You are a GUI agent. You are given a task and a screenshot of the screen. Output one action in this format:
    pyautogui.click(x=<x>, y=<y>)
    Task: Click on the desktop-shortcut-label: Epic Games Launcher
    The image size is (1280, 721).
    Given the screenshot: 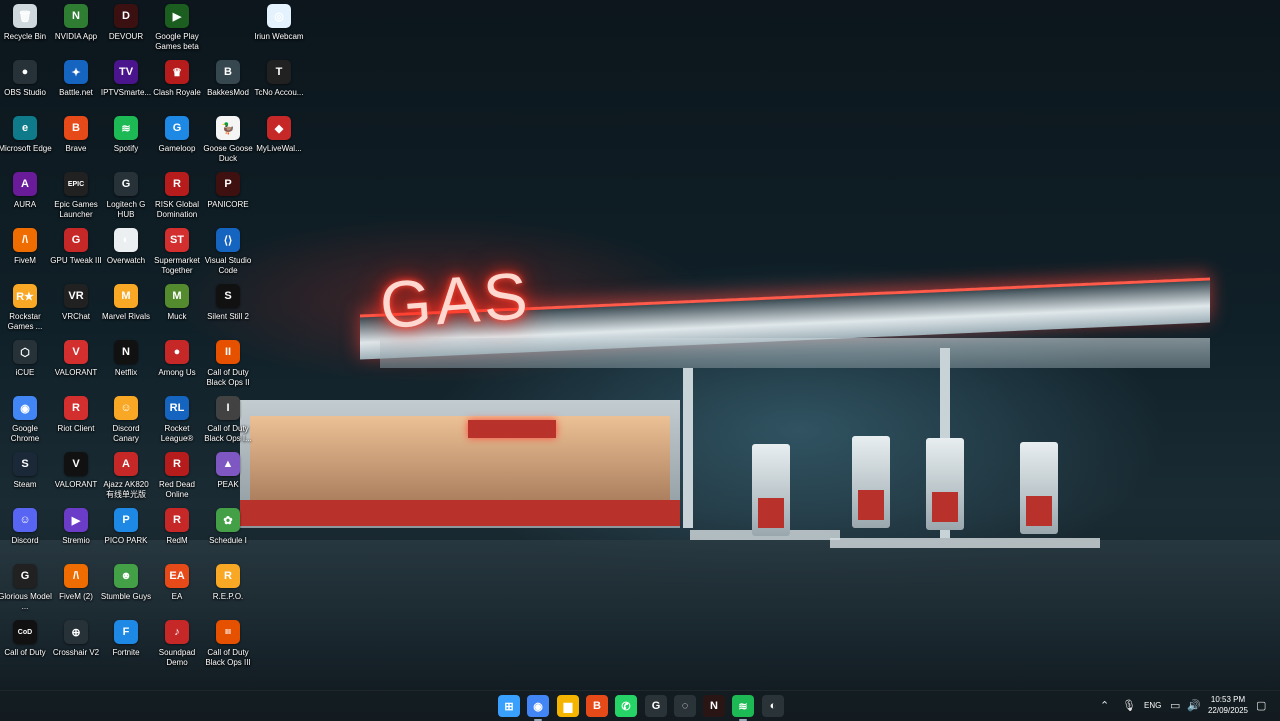 What is the action you would take?
    pyautogui.click(x=76, y=209)
    